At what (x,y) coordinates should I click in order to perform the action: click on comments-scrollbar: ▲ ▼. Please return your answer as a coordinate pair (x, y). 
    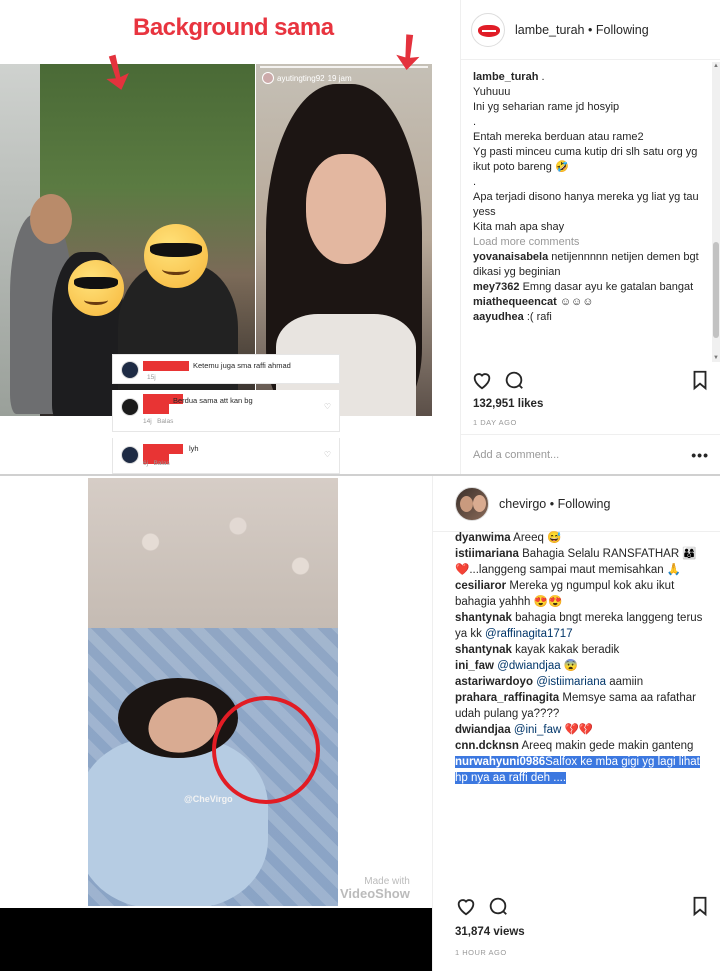
    Looking at the image, I should click on (716, 212).